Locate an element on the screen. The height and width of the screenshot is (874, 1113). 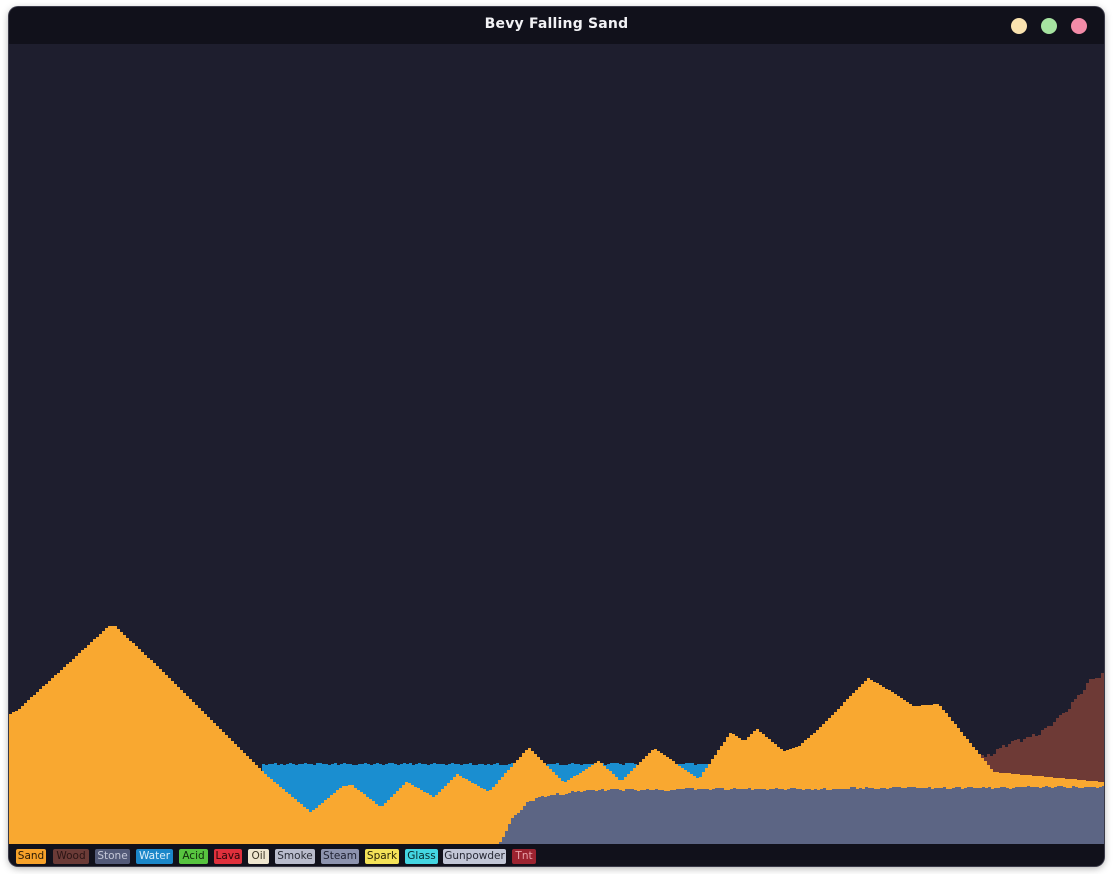
title-bar: Bevy Falling Sand is located at coordinates (556, 25).